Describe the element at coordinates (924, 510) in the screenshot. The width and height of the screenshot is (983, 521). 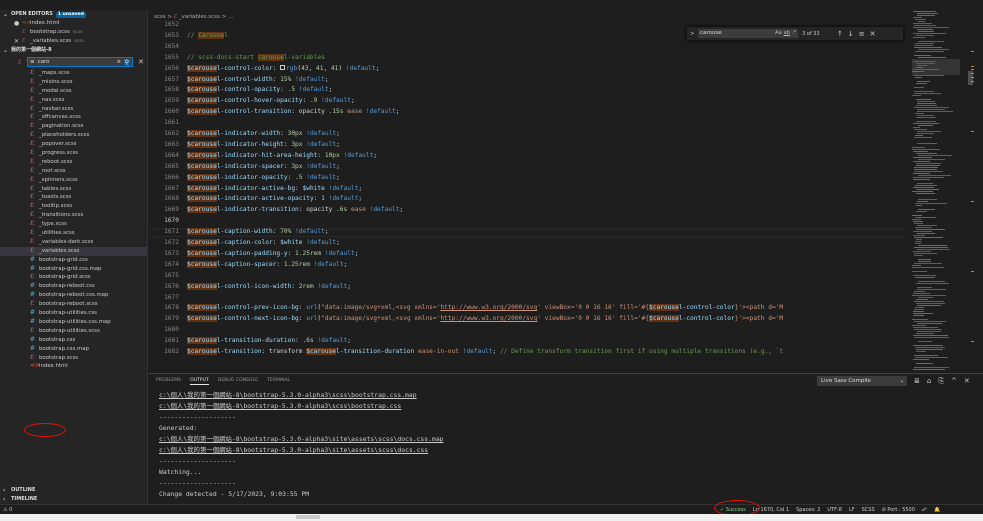
I see `feedback-icon: ☍` at that location.